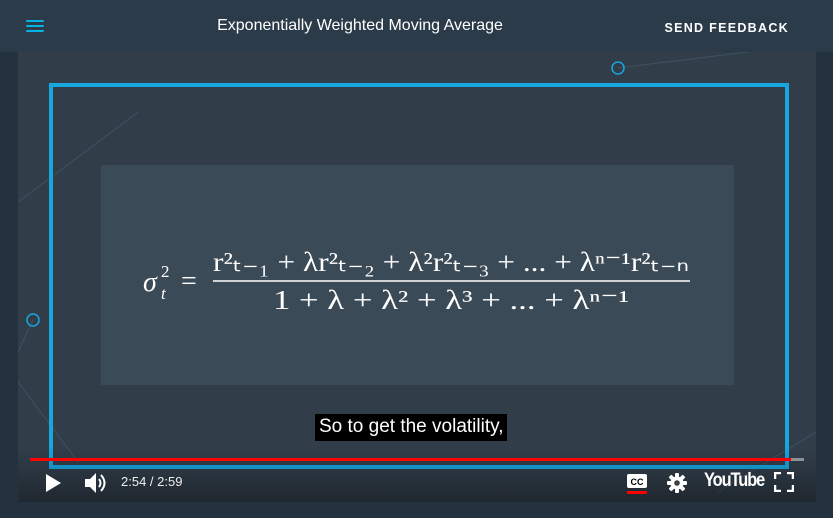  Describe the element at coordinates (451, 300) in the screenshot. I see `formula-denominator: 1 + λ + λ² + λ³ + ... + λⁿ⁻¹` at that location.